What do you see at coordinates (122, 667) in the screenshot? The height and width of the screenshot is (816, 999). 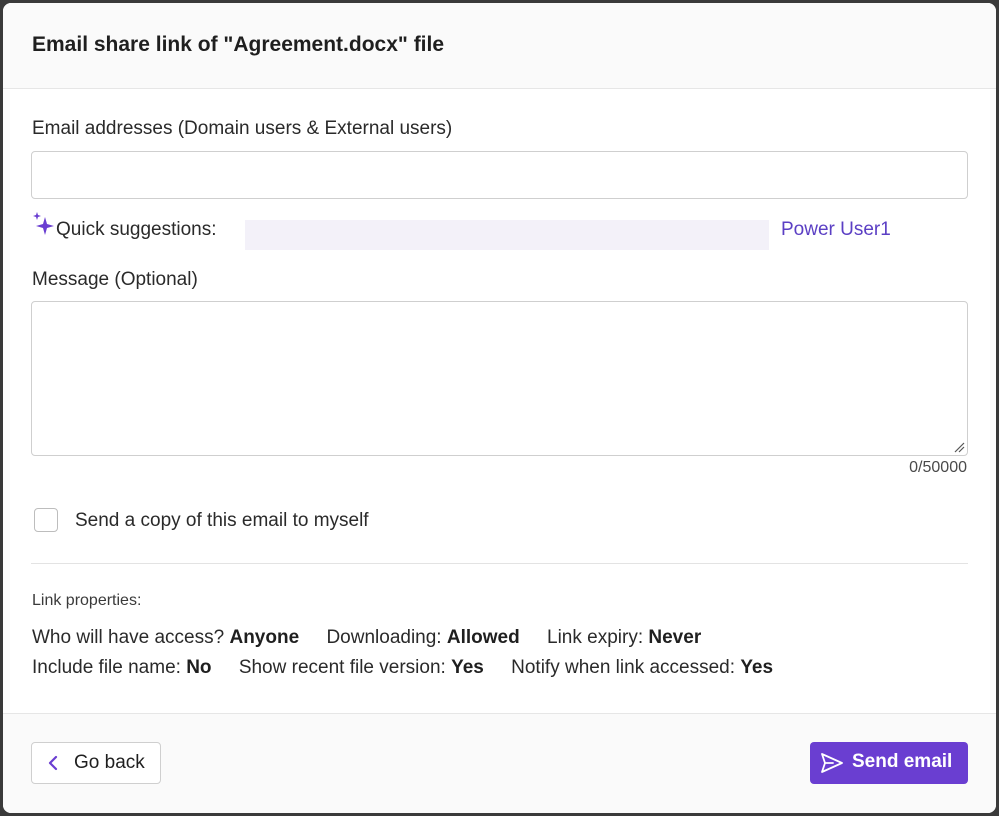 I see `prop-include-file-name: Include file name: No` at bounding box center [122, 667].